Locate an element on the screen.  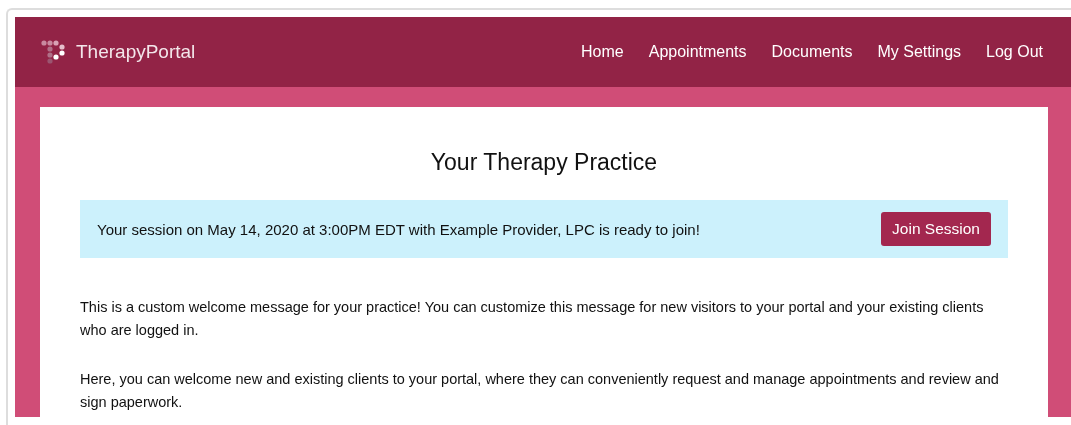
welcome-paragraph: Here, you can welcome new and existing clients to your portal, where they can conveniently request and manage appointments and review and sign paperwork. is located at coordinates (540, 391).